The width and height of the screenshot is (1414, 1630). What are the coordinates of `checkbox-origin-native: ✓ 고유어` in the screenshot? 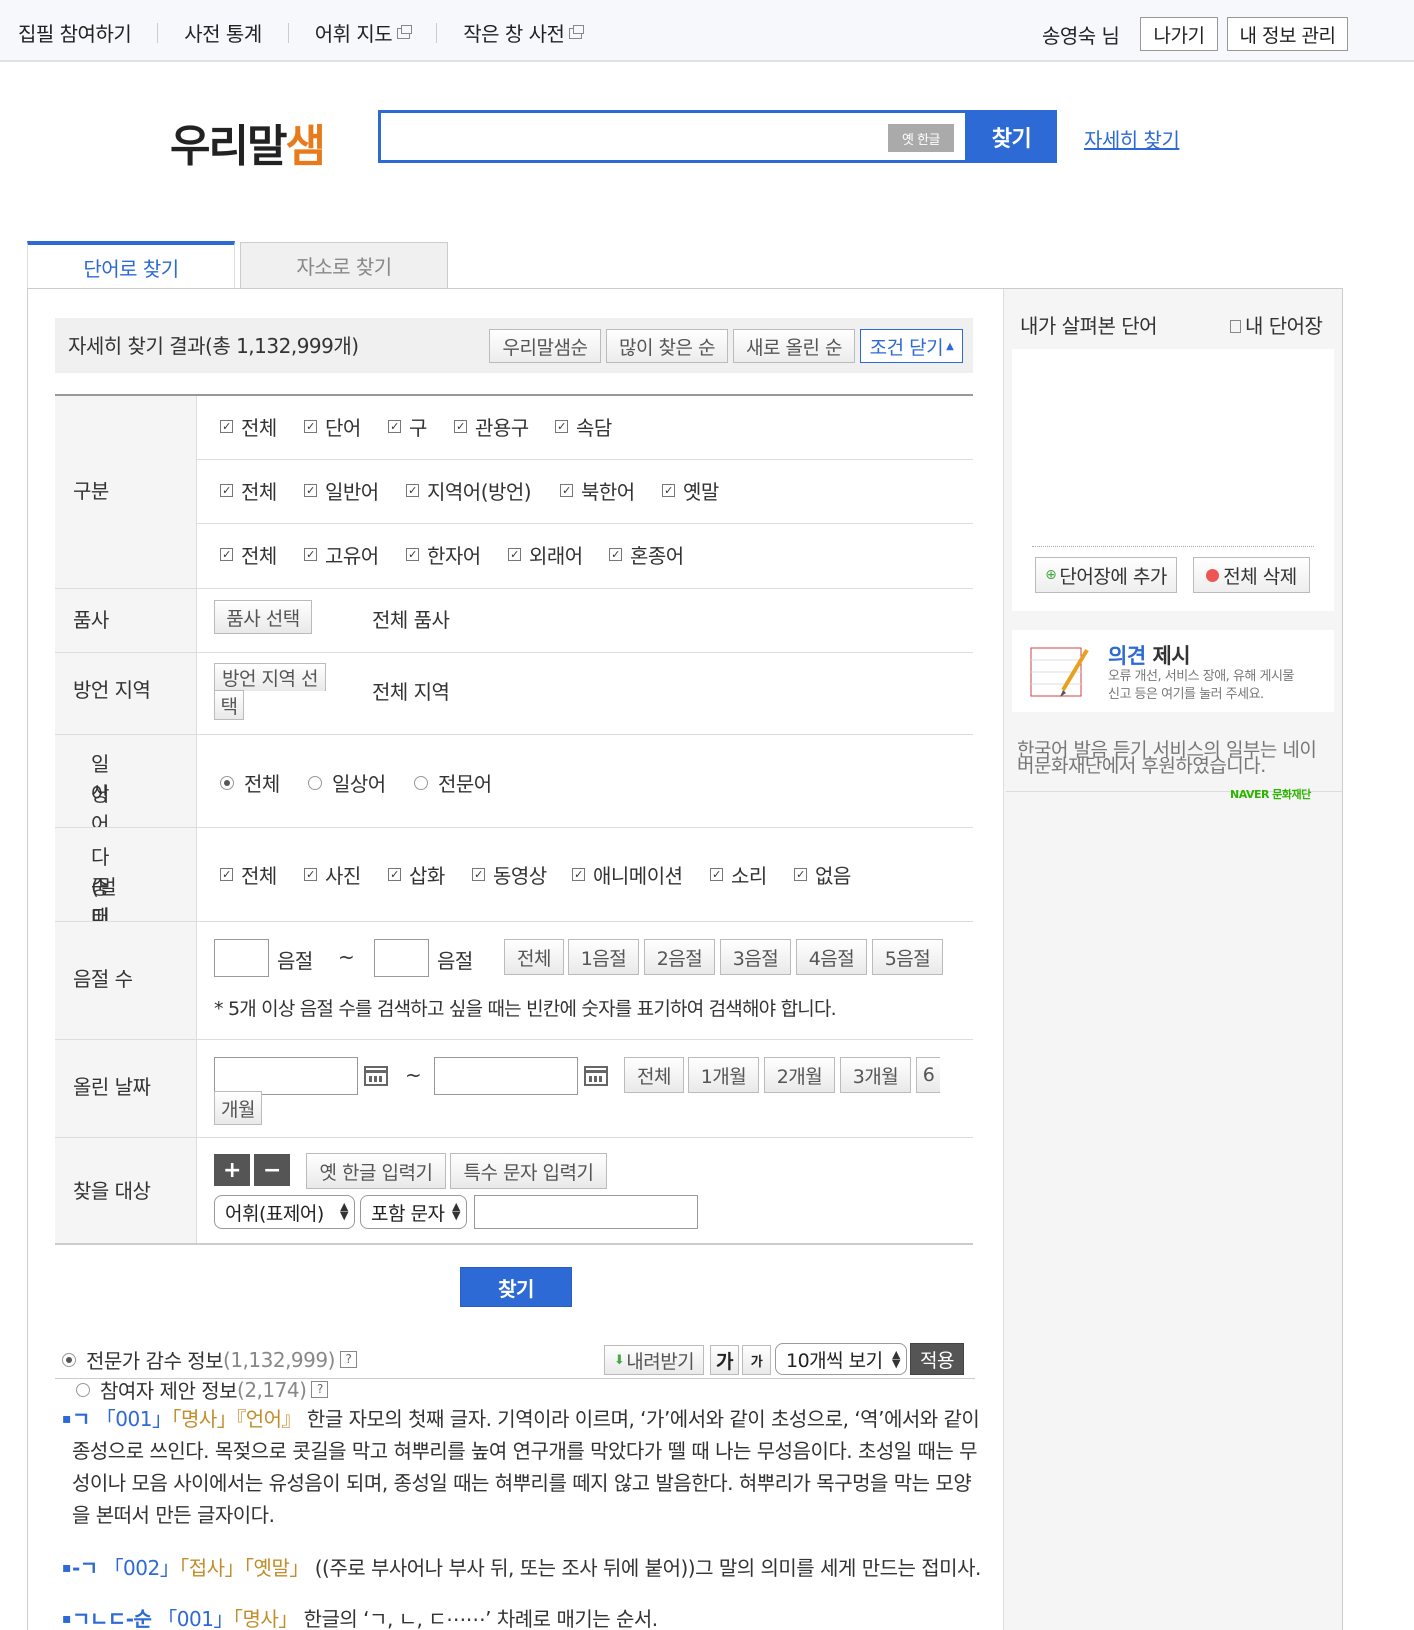 It's located at (341, 554).